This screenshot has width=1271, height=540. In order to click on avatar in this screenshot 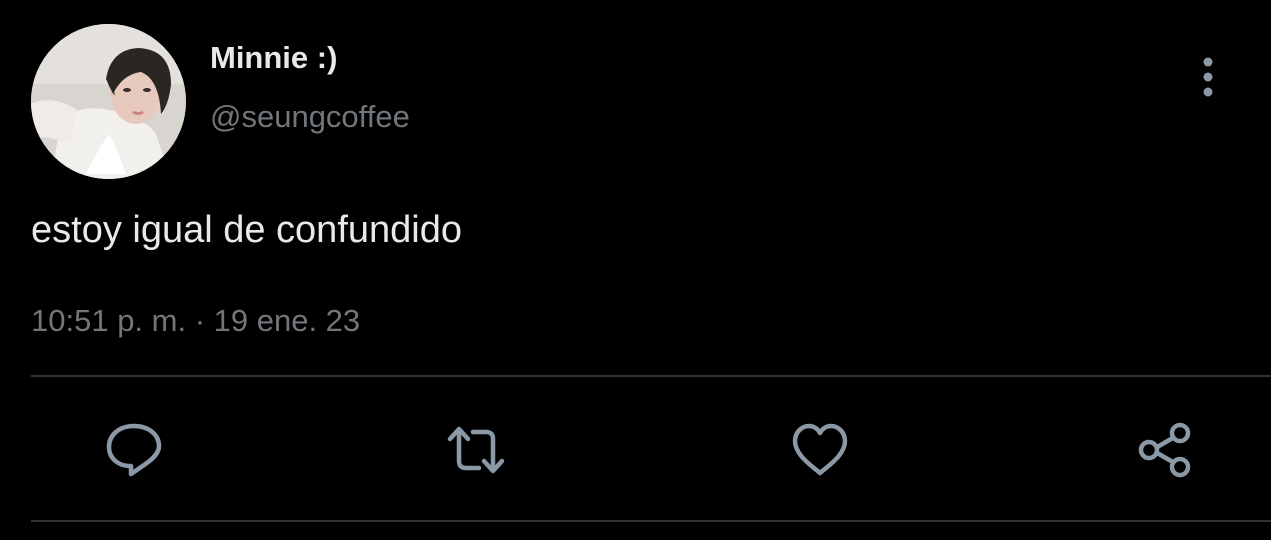, I will do `click(108, 101)`.